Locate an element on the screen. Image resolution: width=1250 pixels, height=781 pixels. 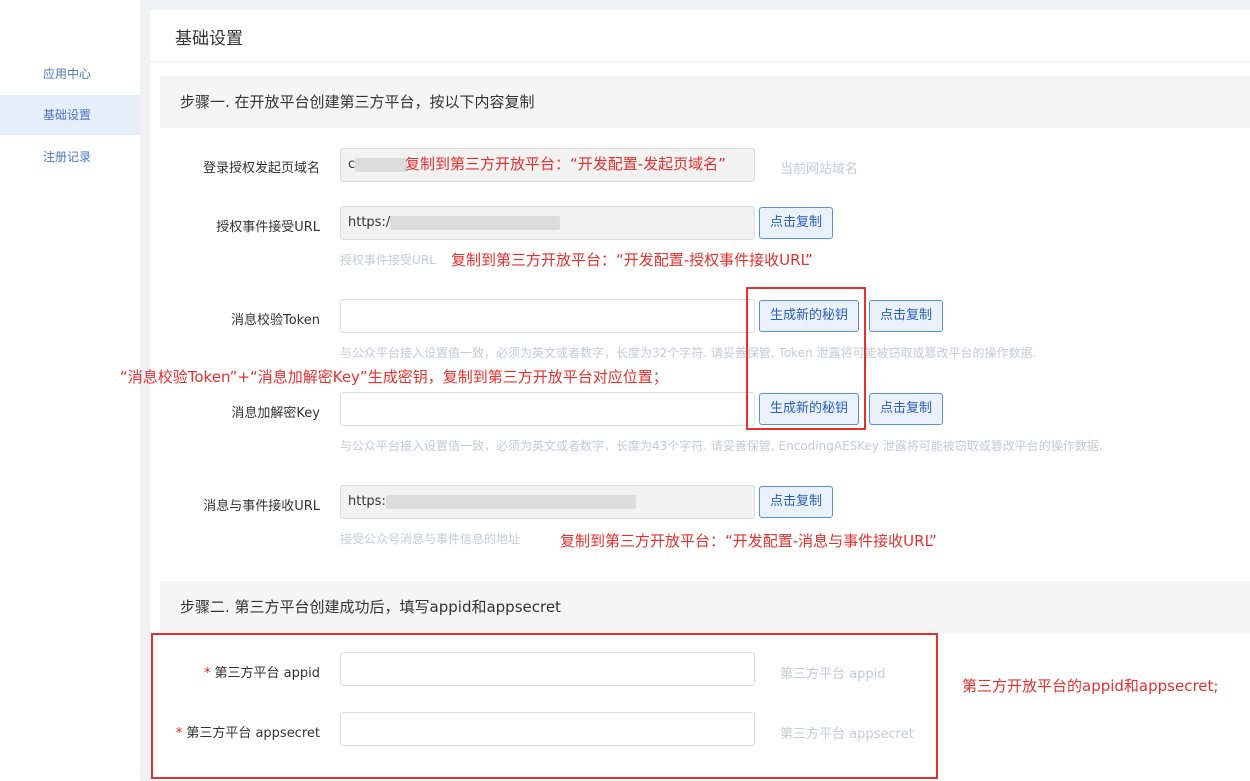
appid-label-text: 第三方平台 appid is located at coordinates (267, 673).